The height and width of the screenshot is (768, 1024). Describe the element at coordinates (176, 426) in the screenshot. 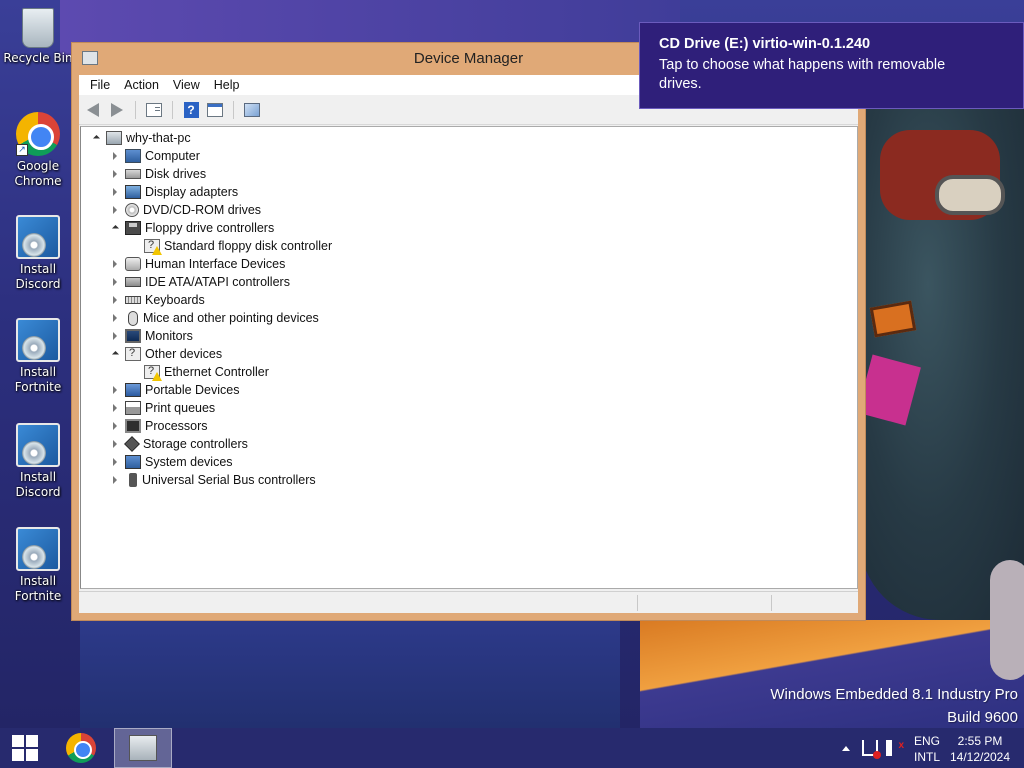

I see `tree-category-label: Processors` at that location.